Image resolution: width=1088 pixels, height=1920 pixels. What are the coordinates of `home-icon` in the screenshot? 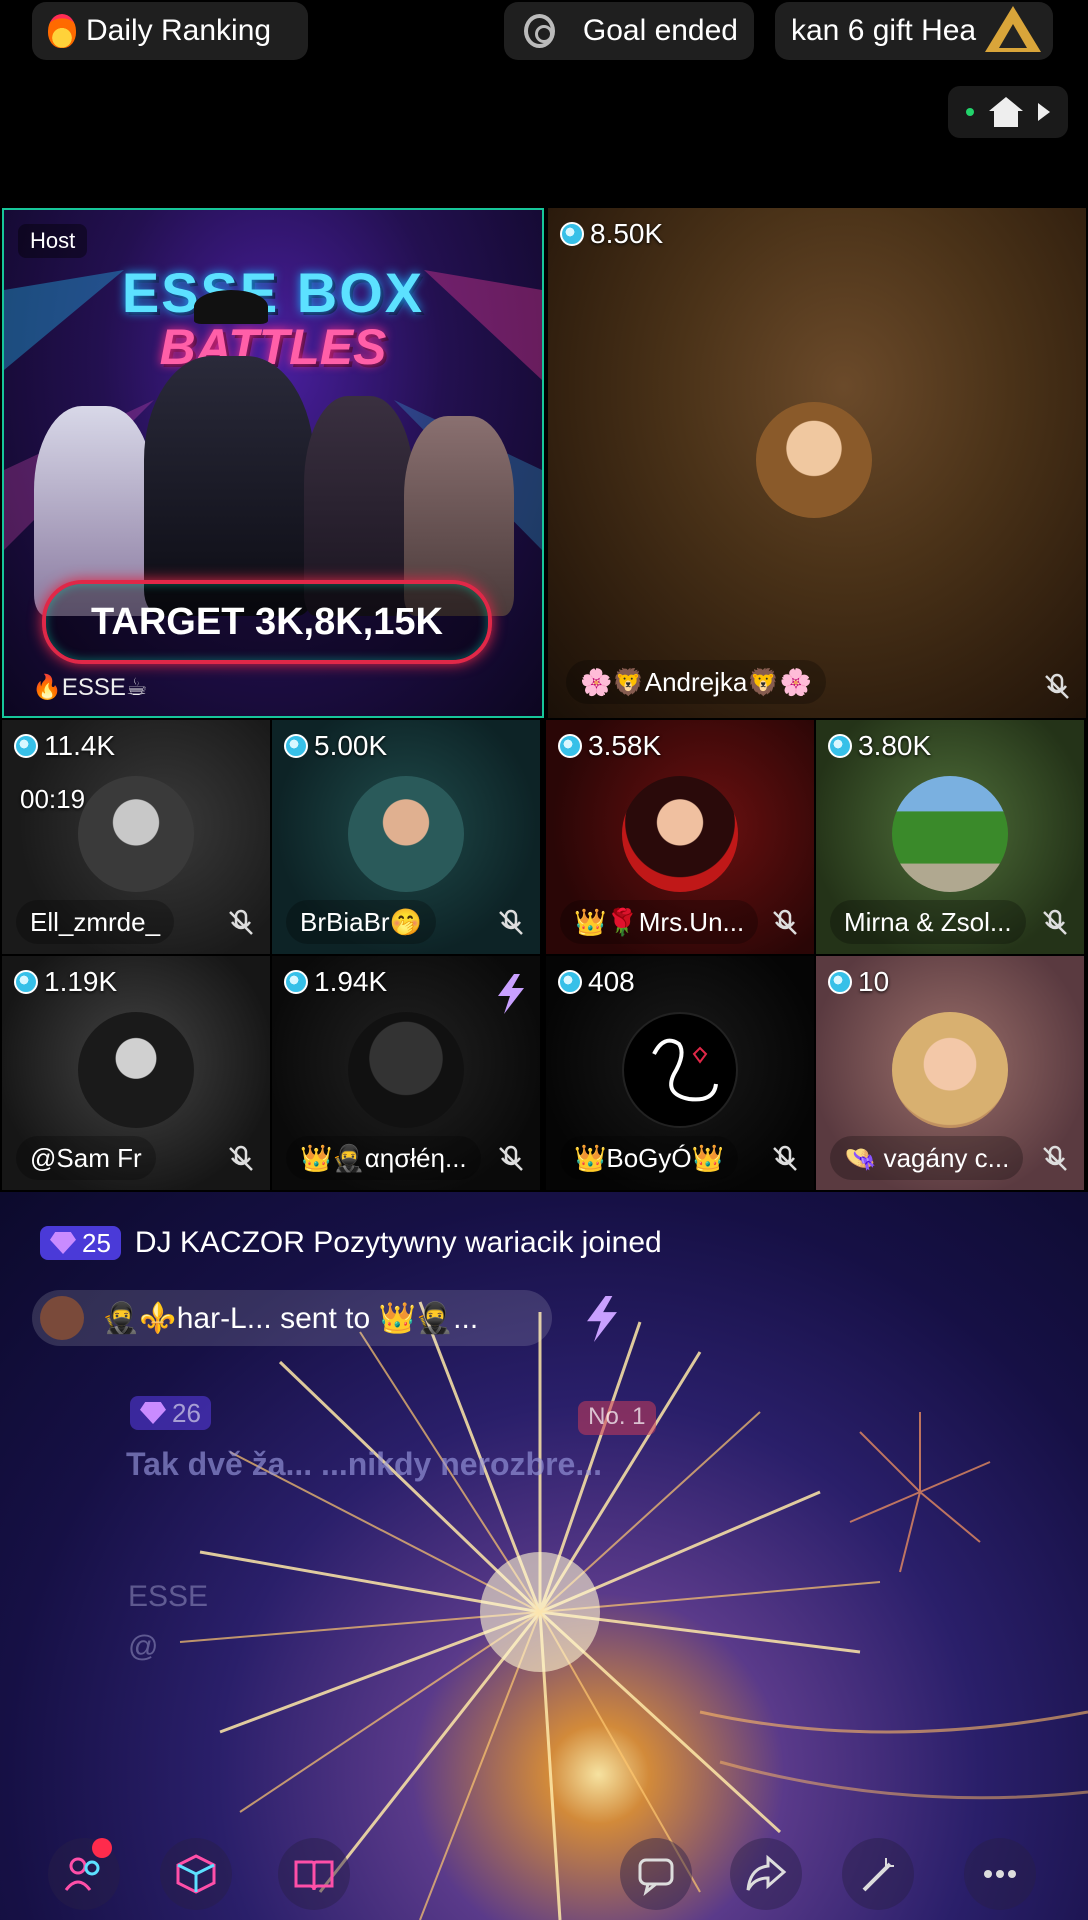 It's located at (1005, 112).